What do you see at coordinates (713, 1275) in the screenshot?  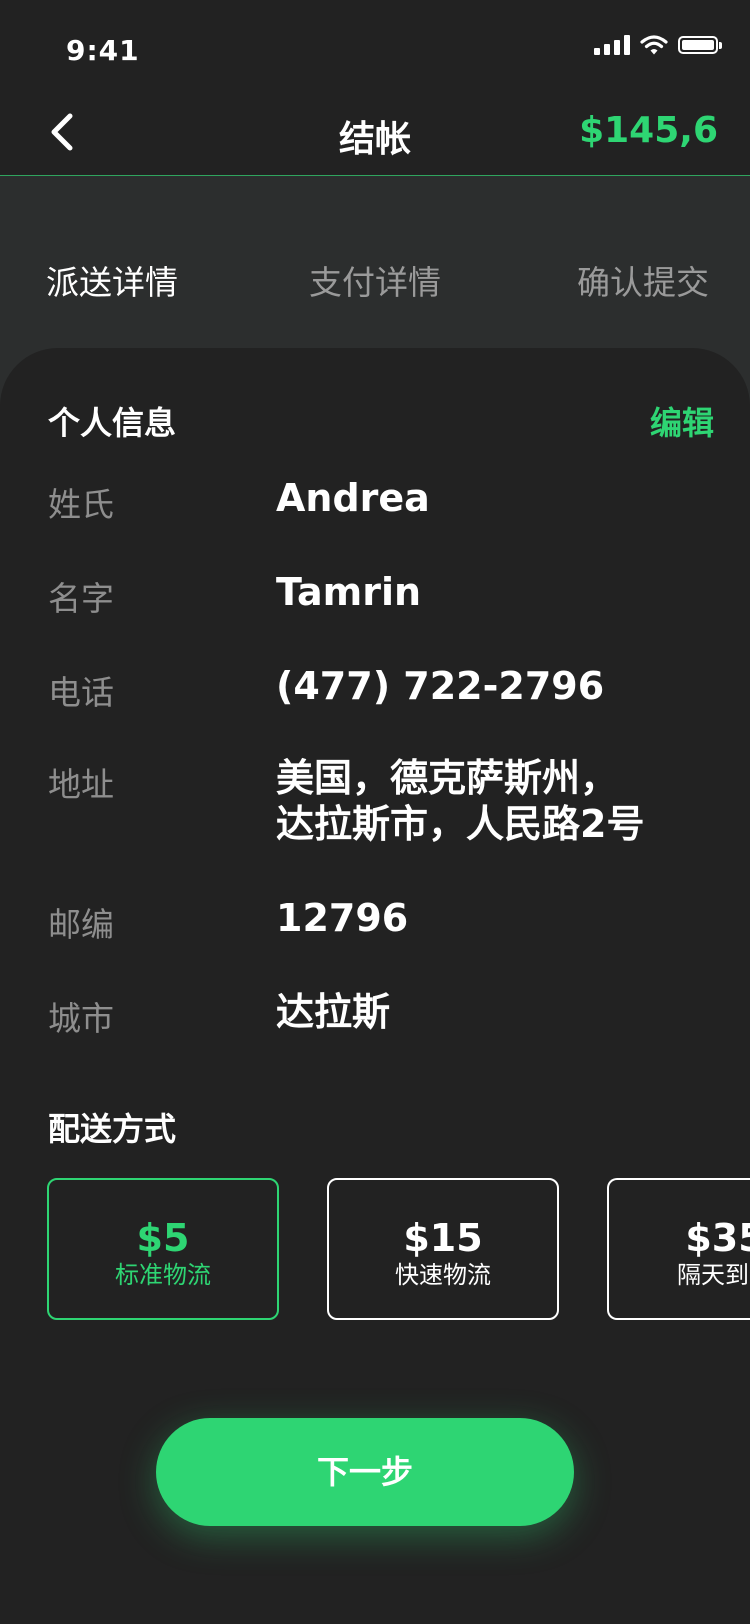 I see `shipping-name: 隔天到特` at bounding box center [713, 1275].